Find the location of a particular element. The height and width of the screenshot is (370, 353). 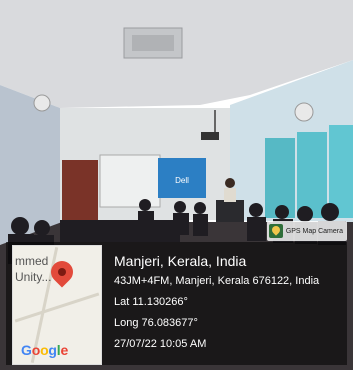

google-logo-letter: G is located at coordinates (26, 350).